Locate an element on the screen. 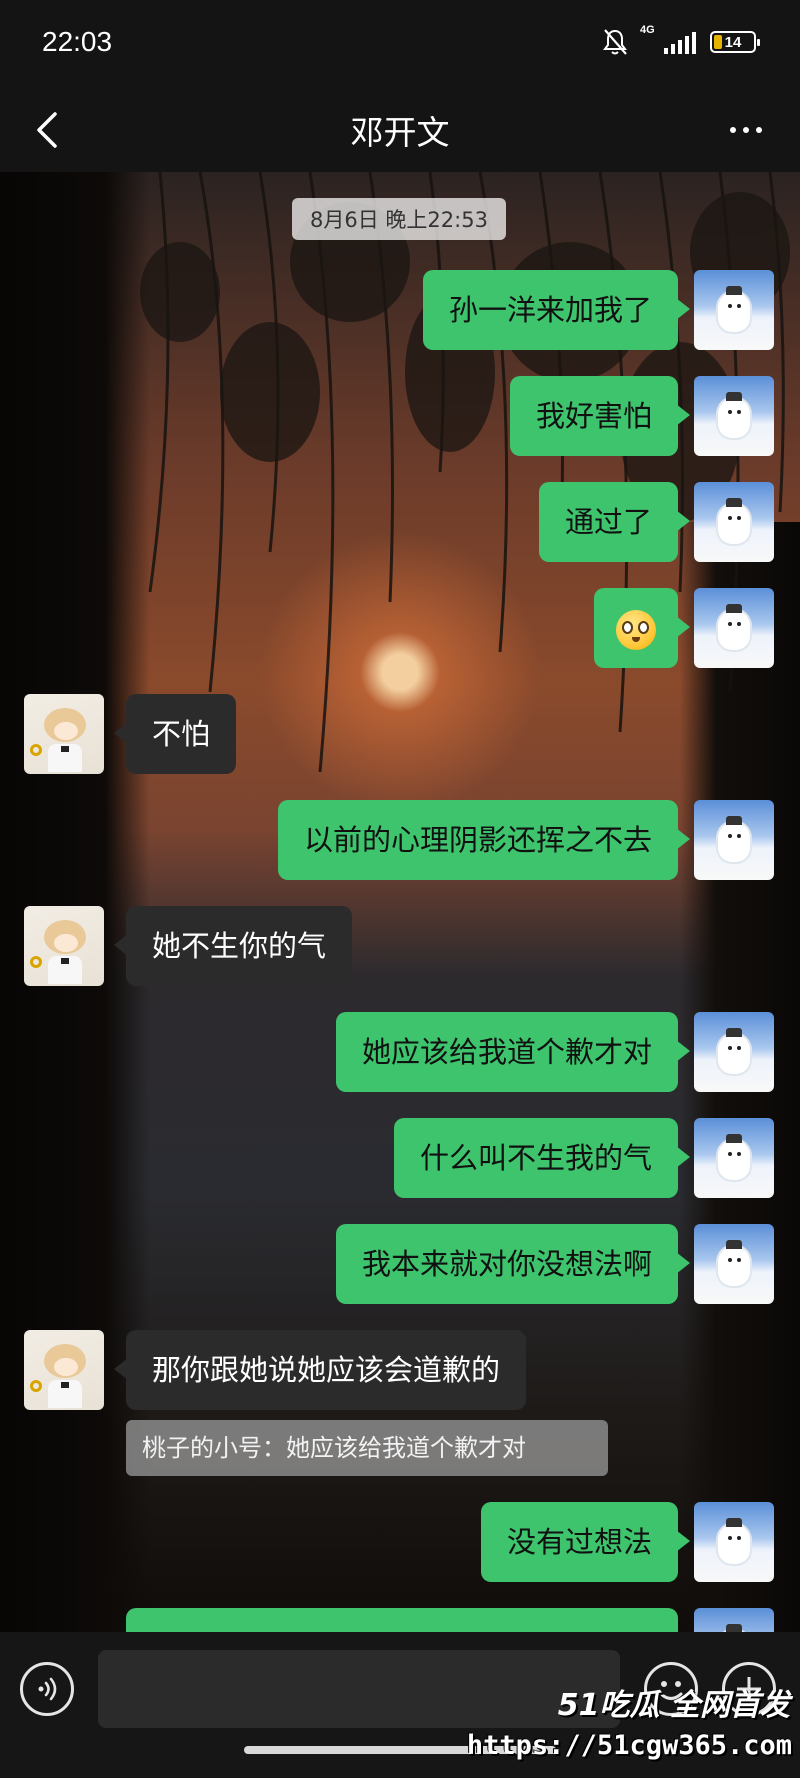  network-type: 4G is located at coordinates (647, 30).